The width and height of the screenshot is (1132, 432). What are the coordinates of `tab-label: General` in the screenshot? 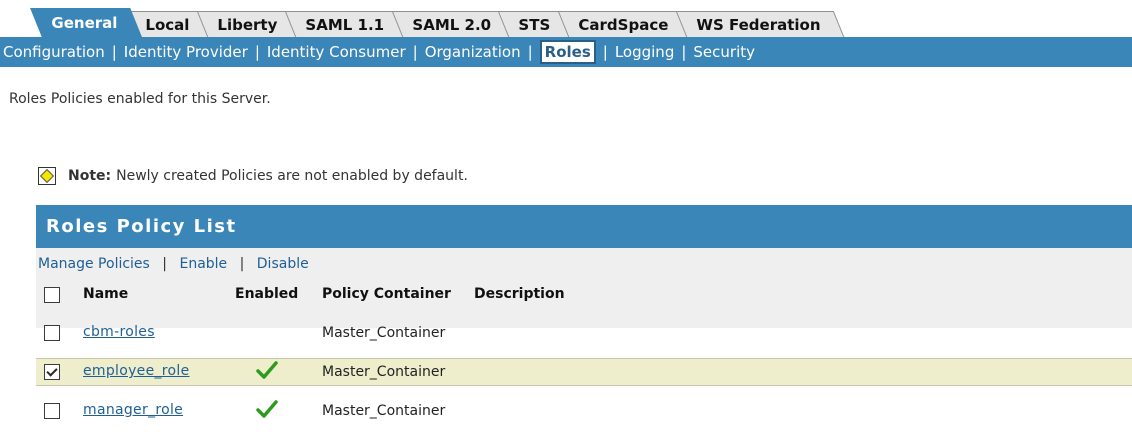 It's located at (84, 23).